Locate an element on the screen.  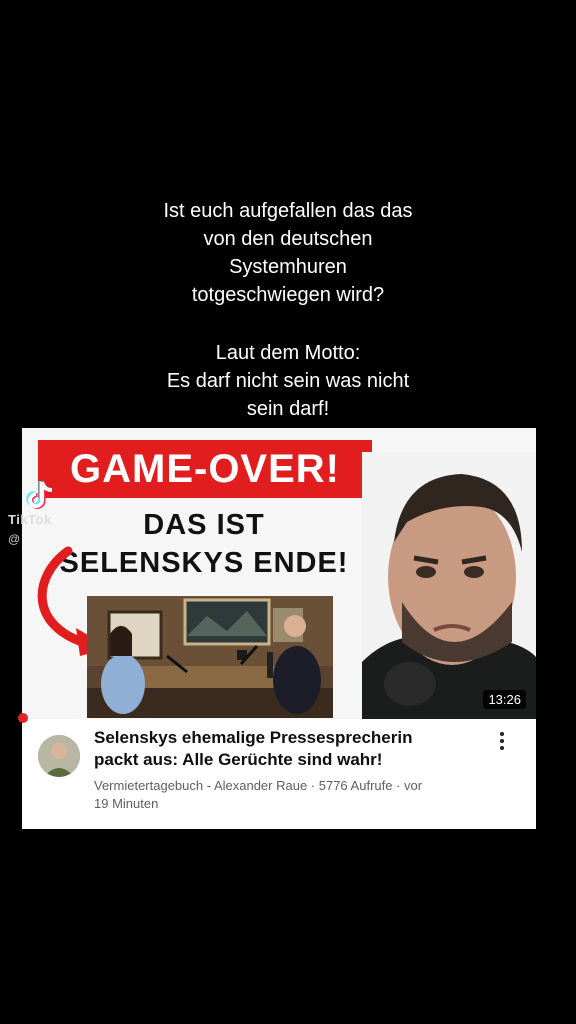
watermark-handle: @ is located at coordinates (14, 539).